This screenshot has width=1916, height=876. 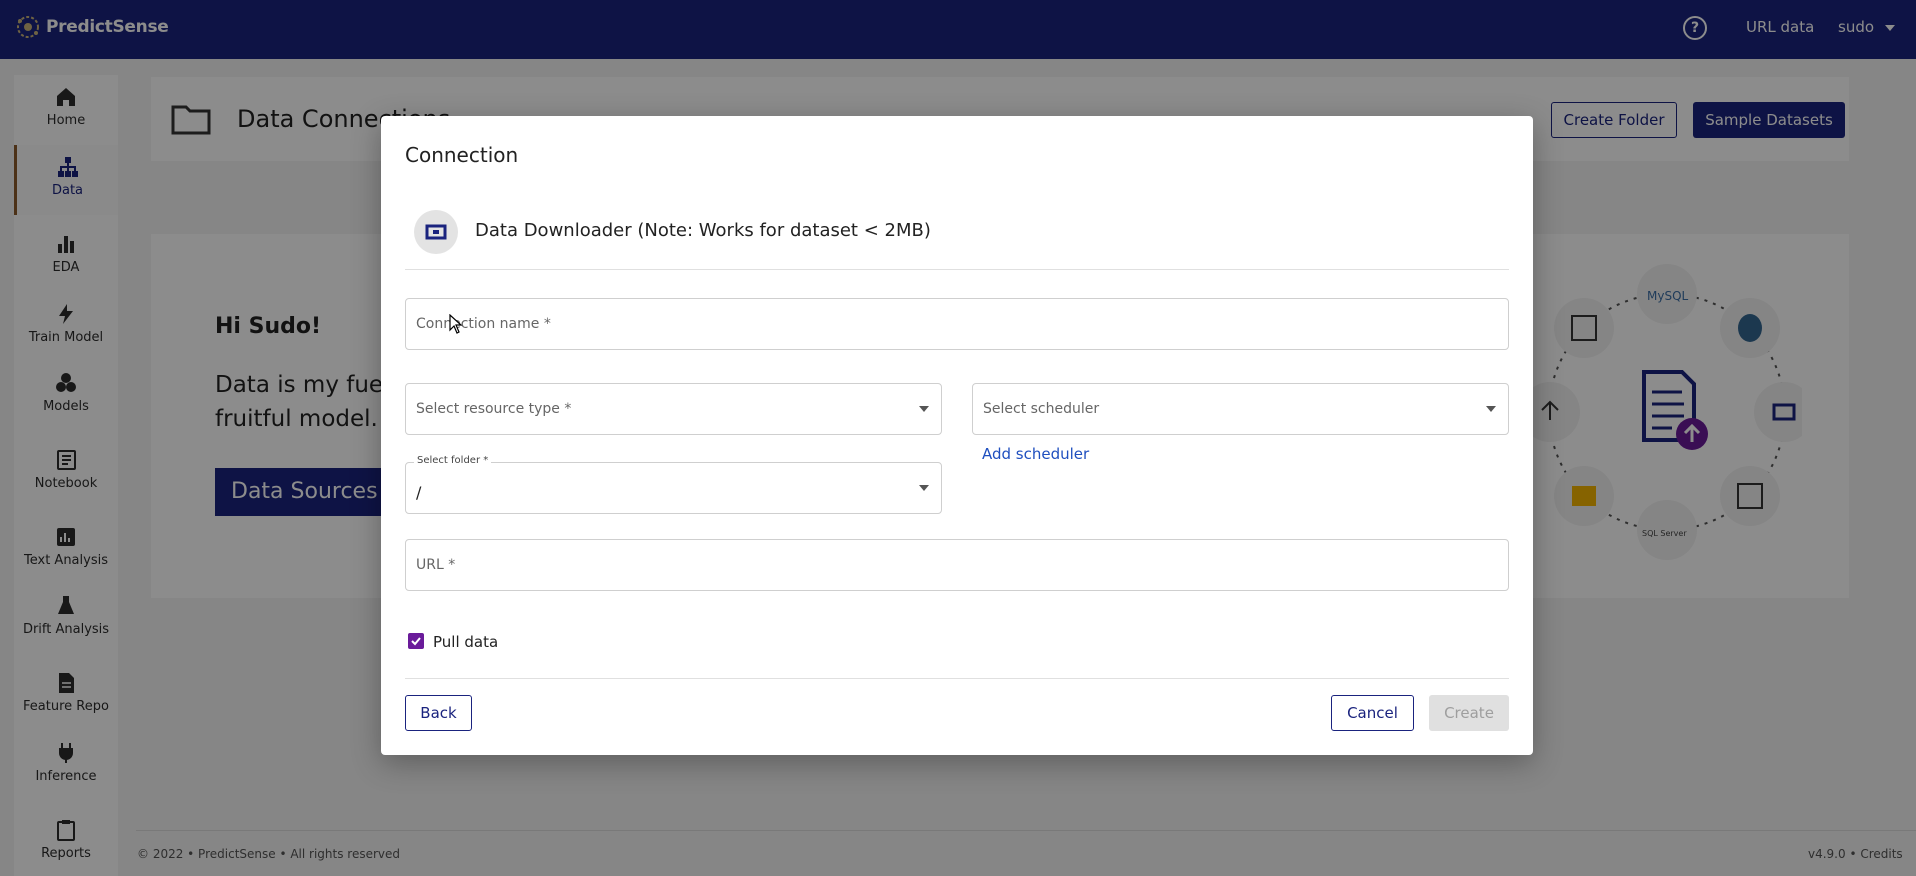 I want to click on checkmark-icon, so click(x=416, y=641).